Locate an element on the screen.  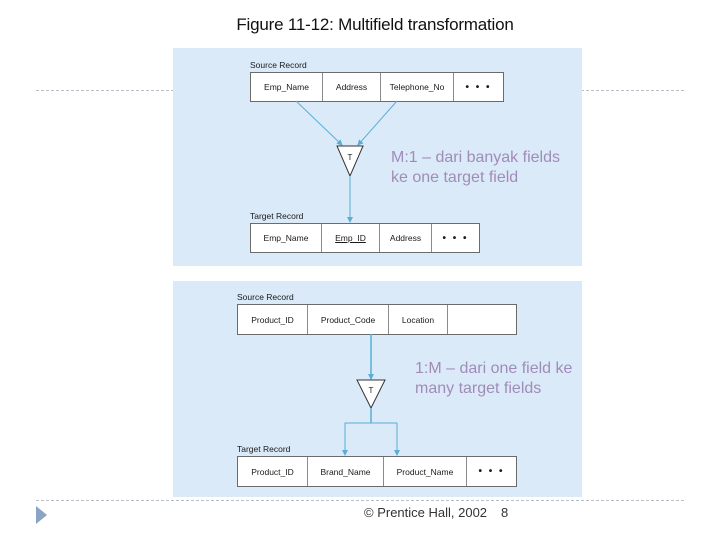
arrow-telephone-to-transform is located at coordinates (377, 123).